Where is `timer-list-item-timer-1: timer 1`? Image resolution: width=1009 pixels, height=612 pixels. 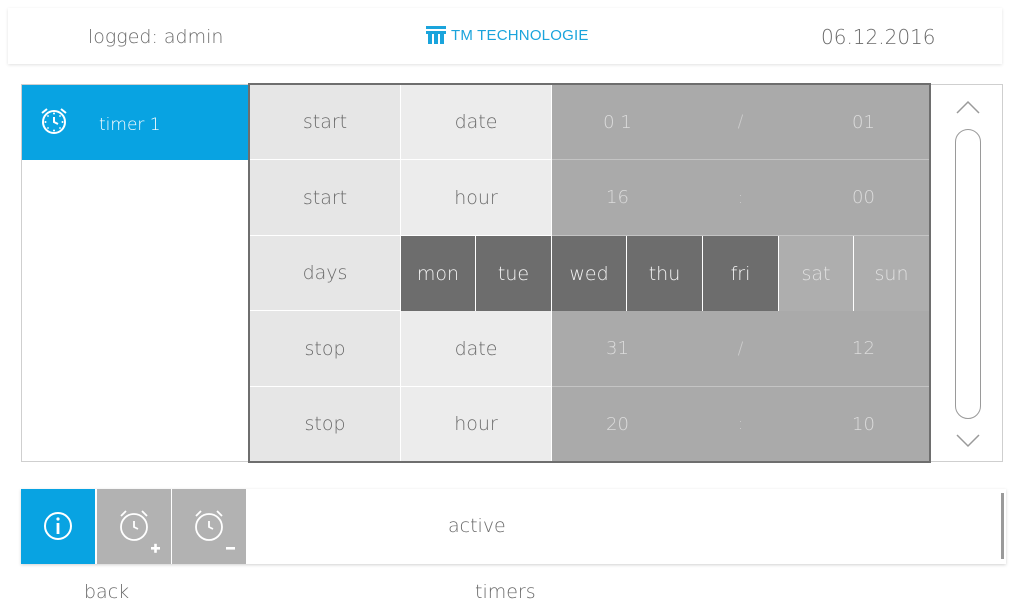 timer-list-item-timer-1: timer 1 is located at coordinates (135, 122).